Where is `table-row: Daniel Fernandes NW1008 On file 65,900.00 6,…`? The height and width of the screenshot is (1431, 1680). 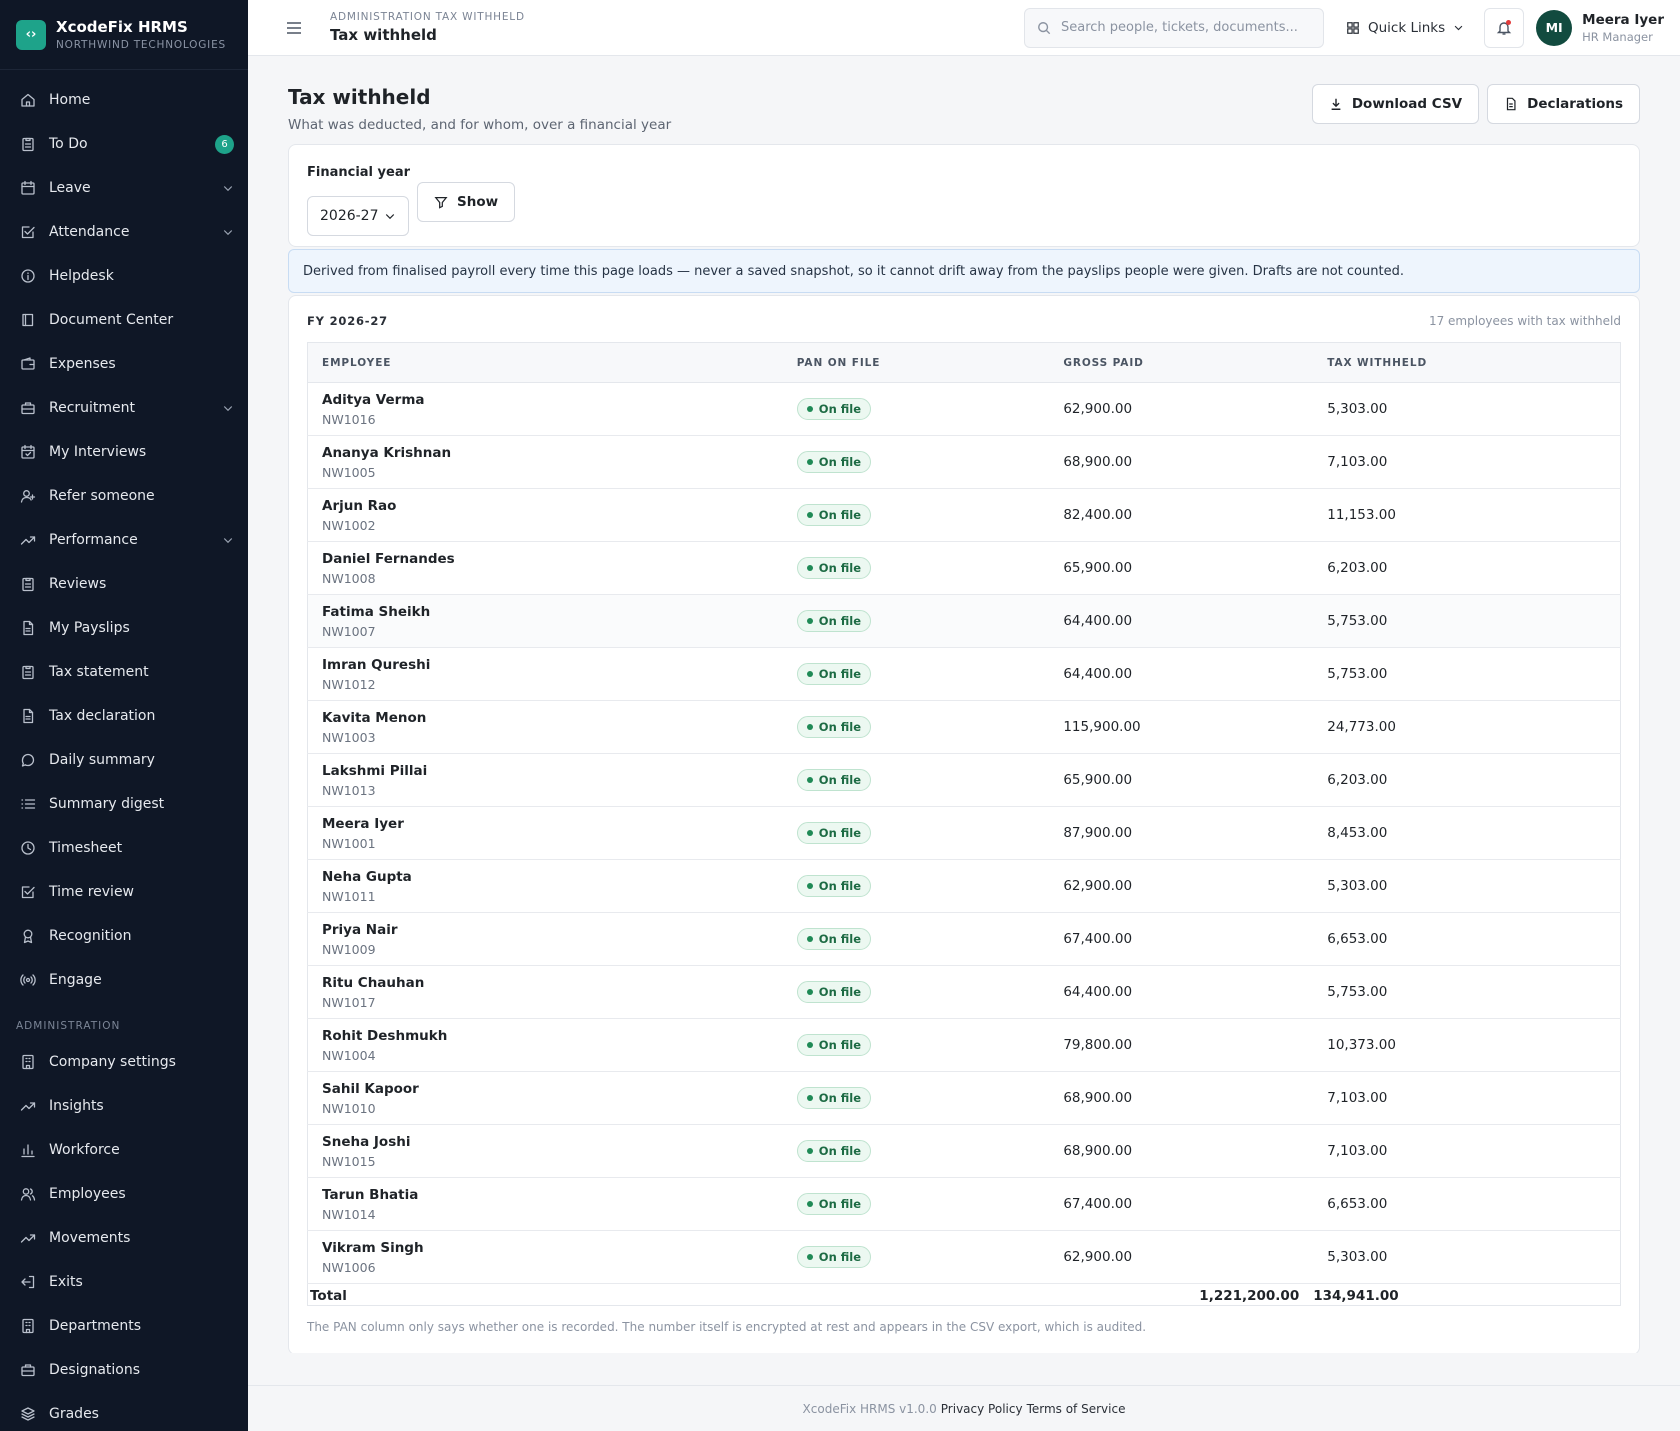
table-row: Daniel Fernandes NW1008 On file 65,900.00 6,… is located at coordinates (964, 568).